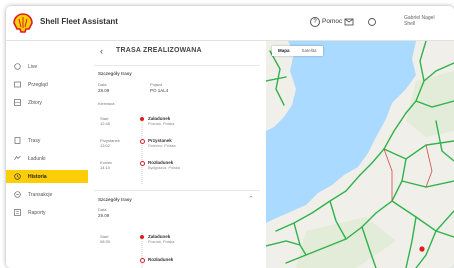 This screenshot has width=454, height=268. What do you see at coordinates (410, 24) in the screenshot?
I see `user-company: Shell` at bounding box center [410, 24].